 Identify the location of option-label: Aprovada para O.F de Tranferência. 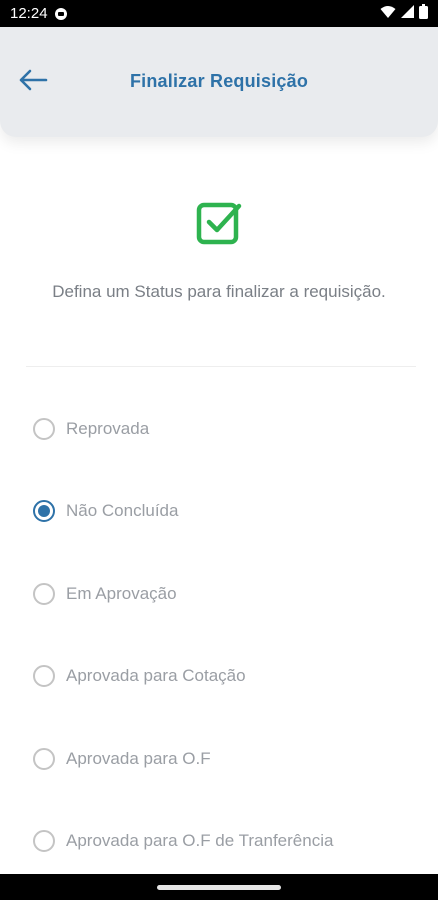
(200, 840).